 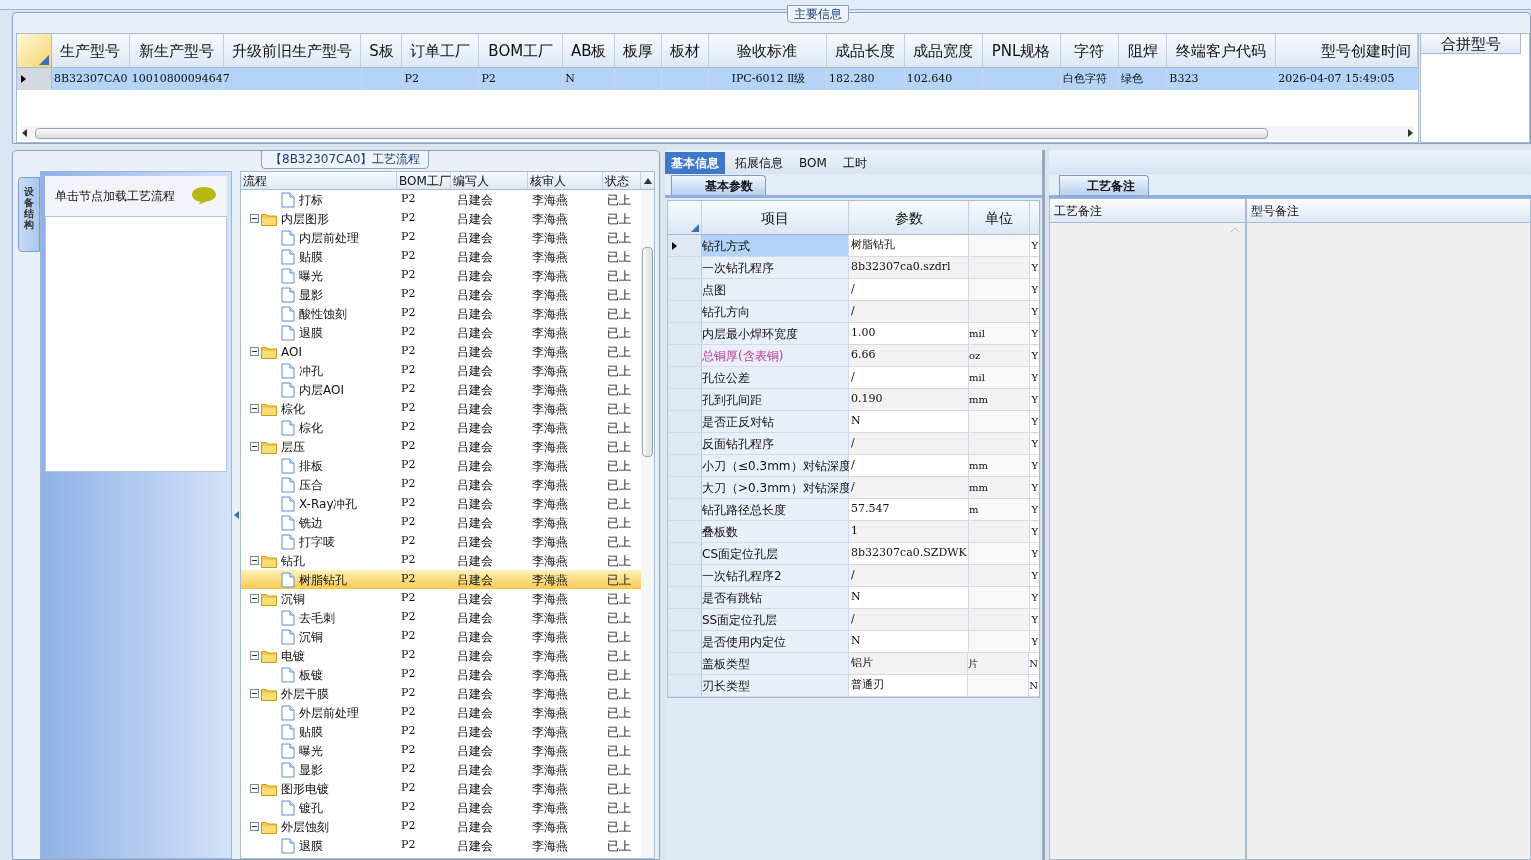 I want to click on tree-node-label: 冲孔, so click(x=311, y=370).